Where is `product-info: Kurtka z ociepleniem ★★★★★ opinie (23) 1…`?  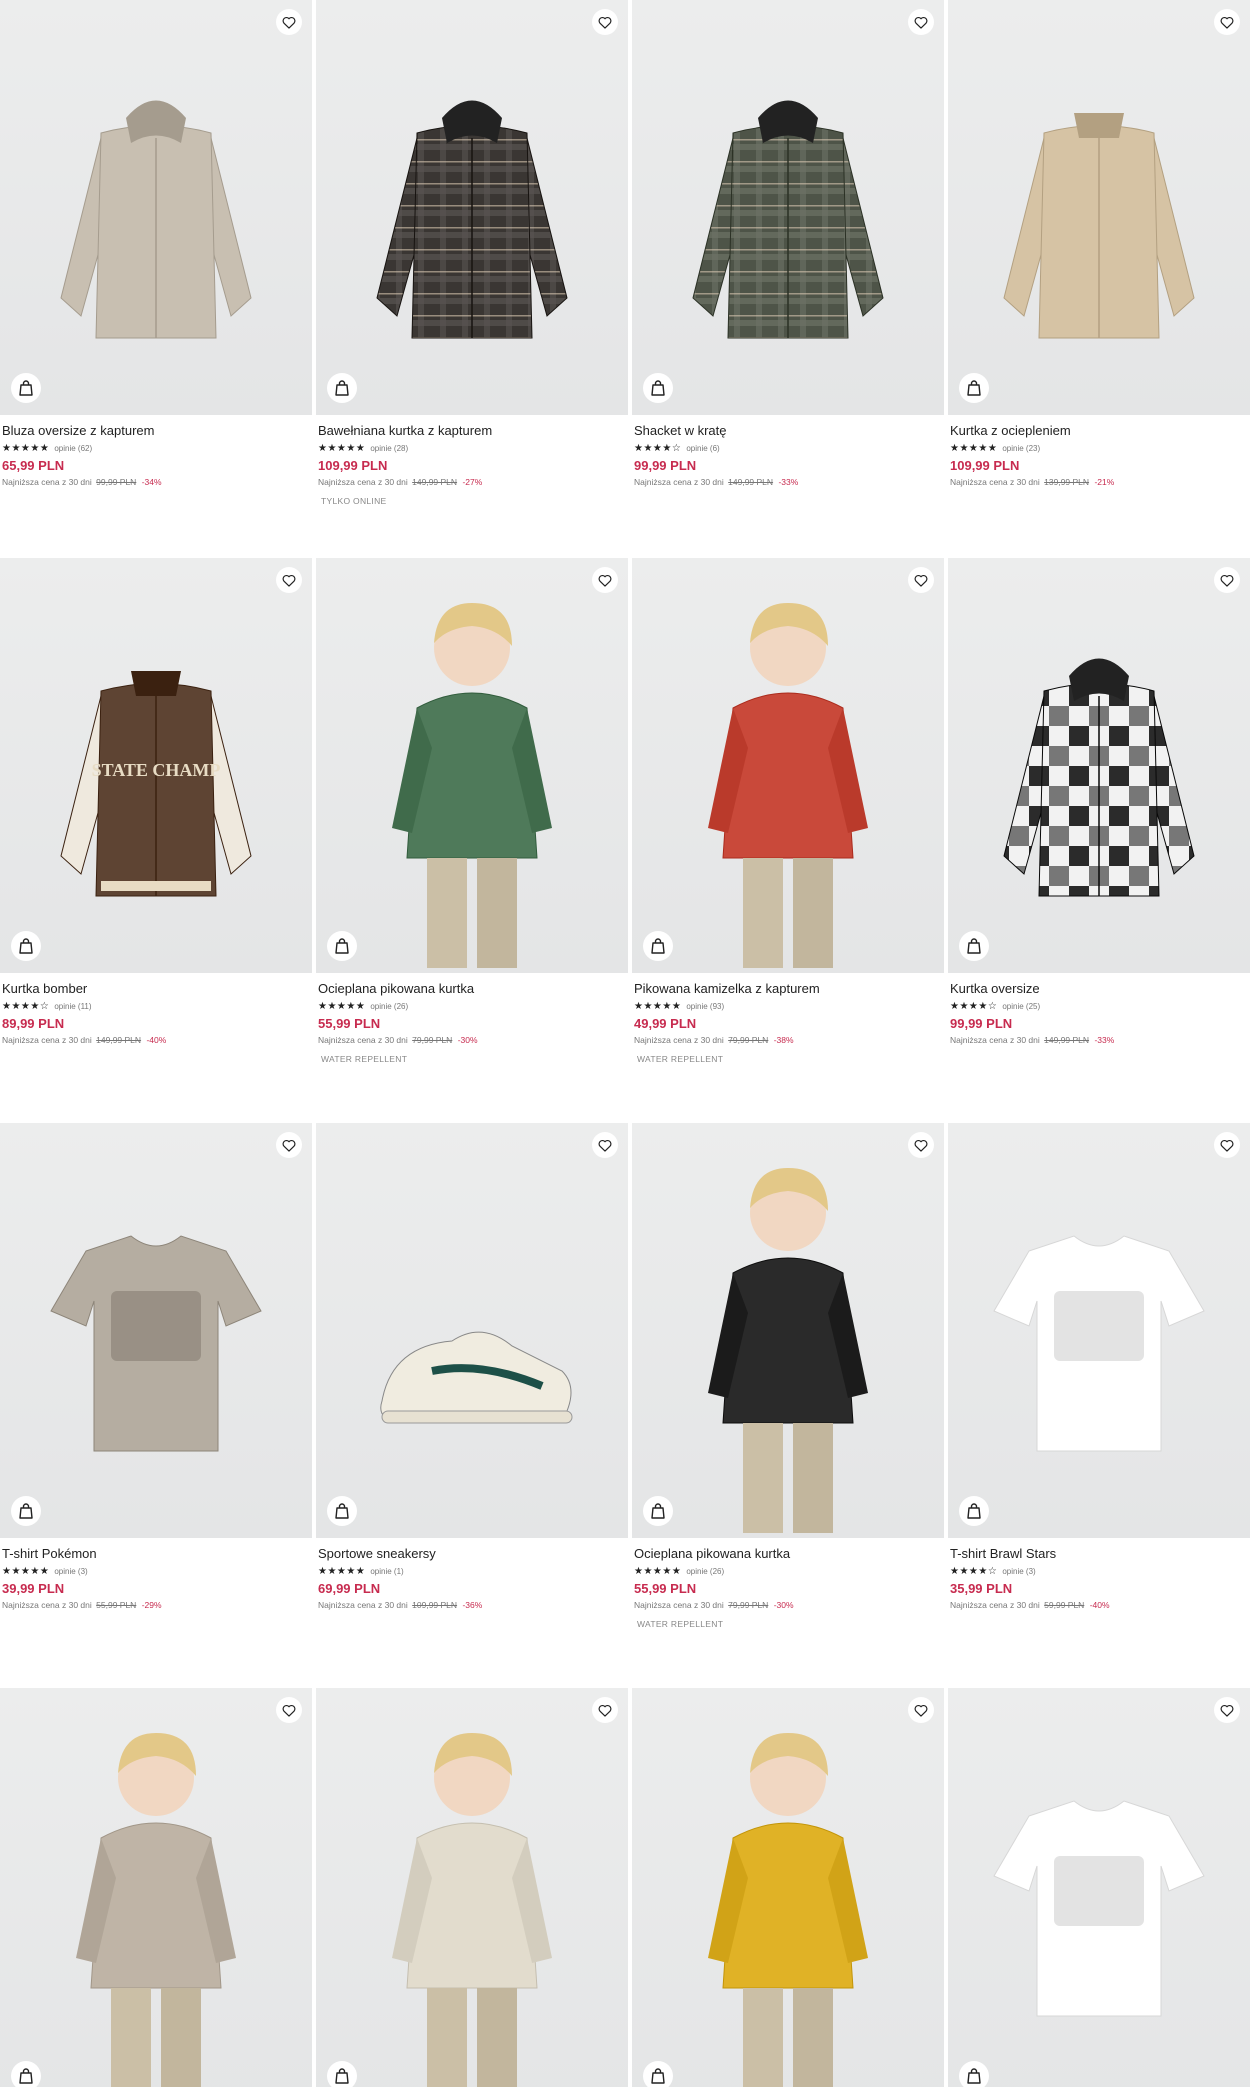 product-info: Kurtka z ociepleniem ★★★★★ opinie (23) 1… is located at coordinates (1099, 451).